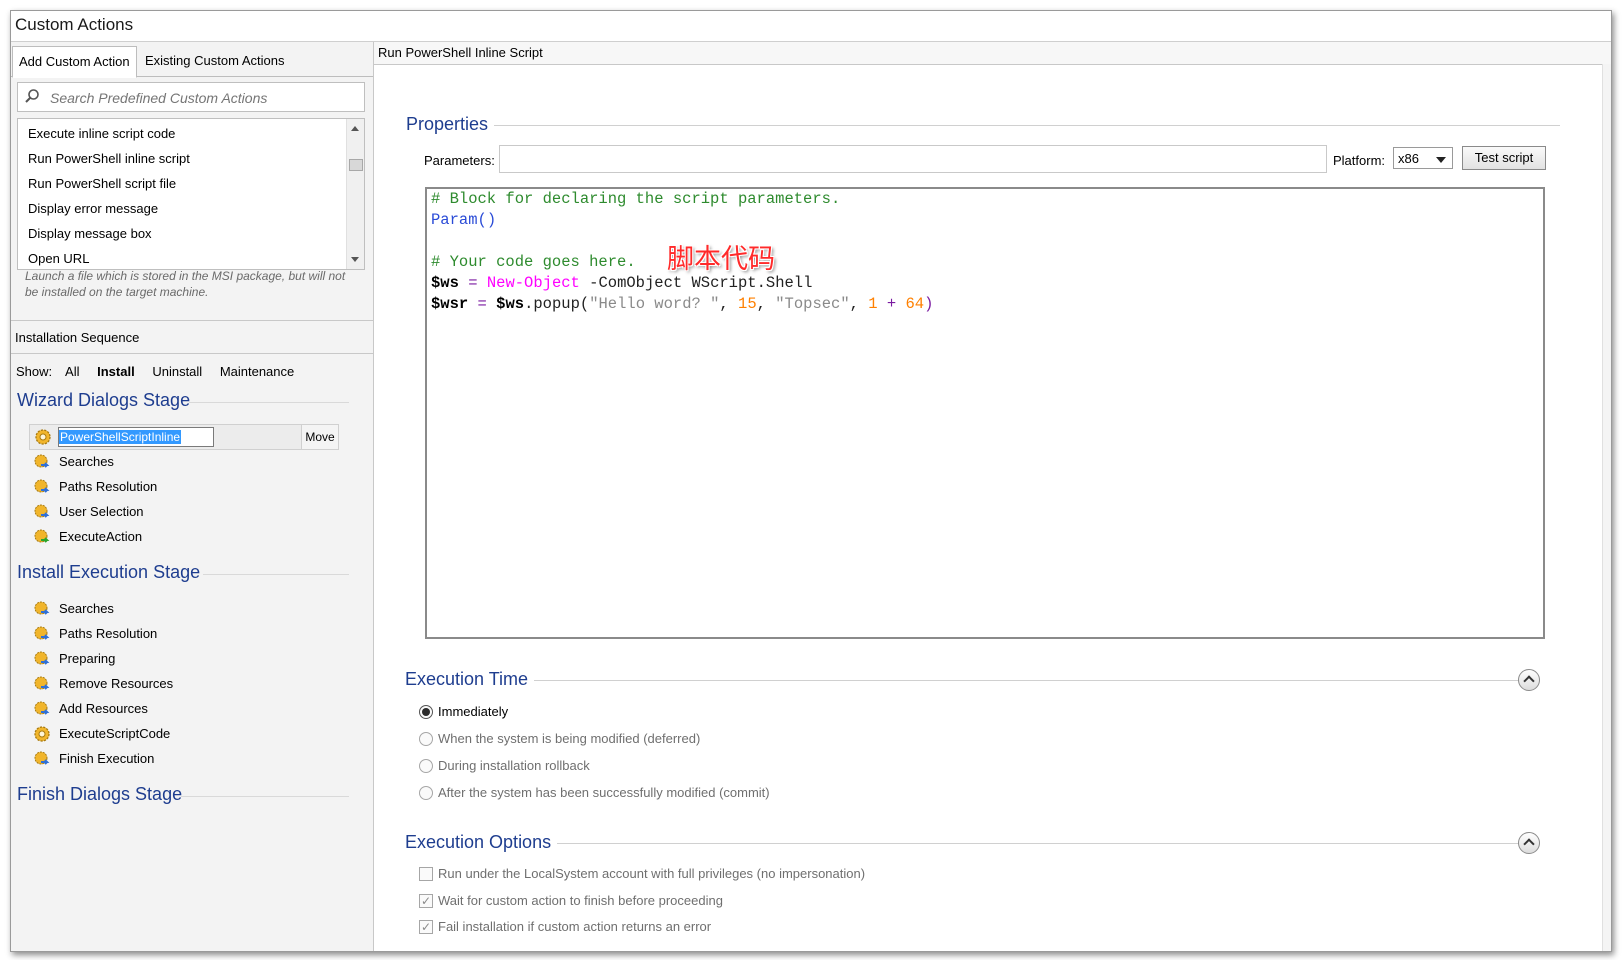 This screenshot has width=1622, height=960. I want to click on sequence-item-editing: PowerShellScriptInline Move, so click(184, 437).